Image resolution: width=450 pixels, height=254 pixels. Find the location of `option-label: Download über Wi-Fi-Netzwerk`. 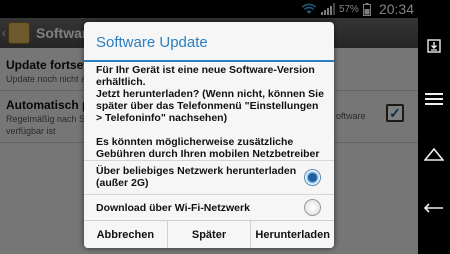

option-label: Download über Wi-Fi-Netzwerk is located at coordinates (173, 208).